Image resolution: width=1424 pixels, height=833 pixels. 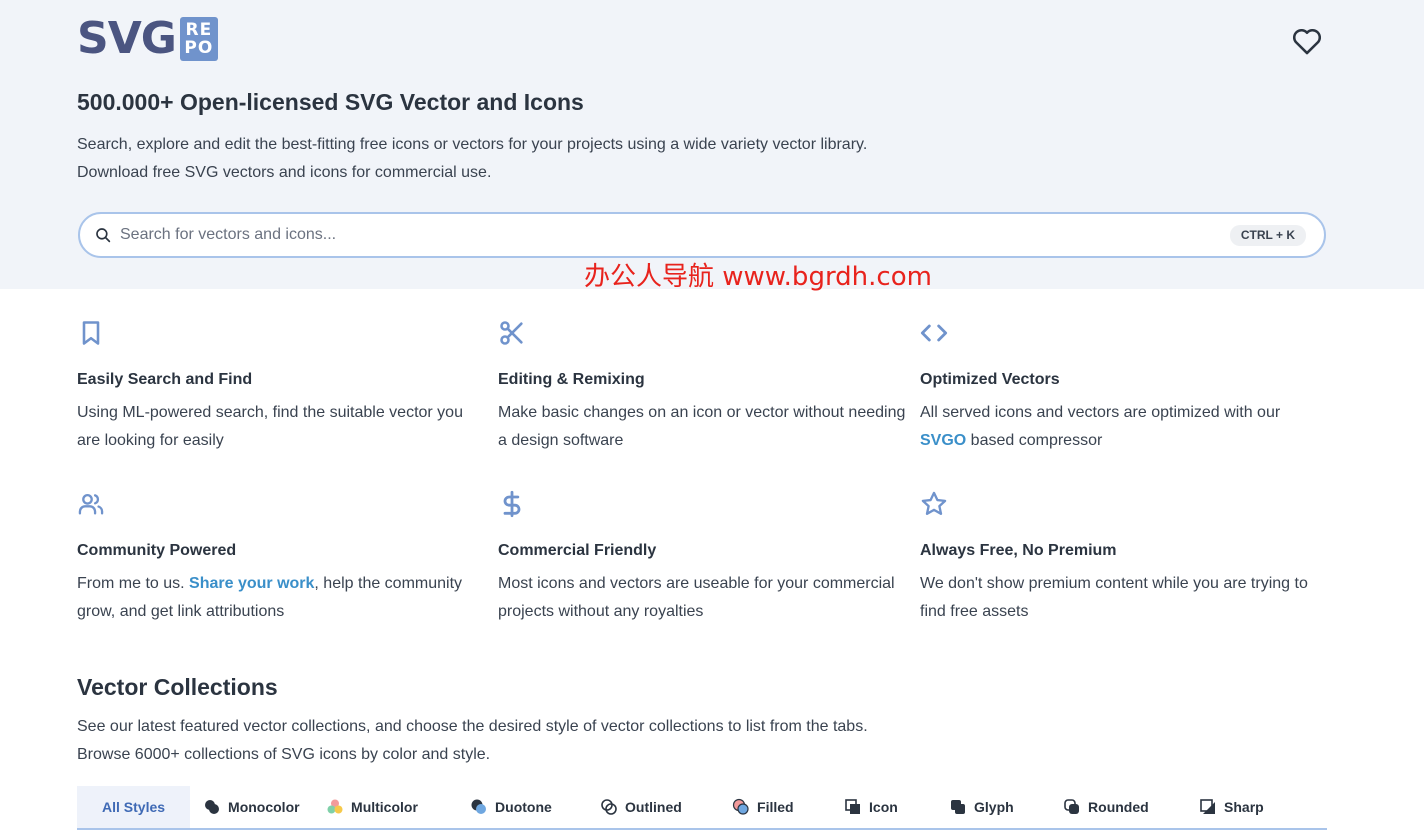 I want to click on tab-all-styles: All Styles, so click(x=134, y=807).